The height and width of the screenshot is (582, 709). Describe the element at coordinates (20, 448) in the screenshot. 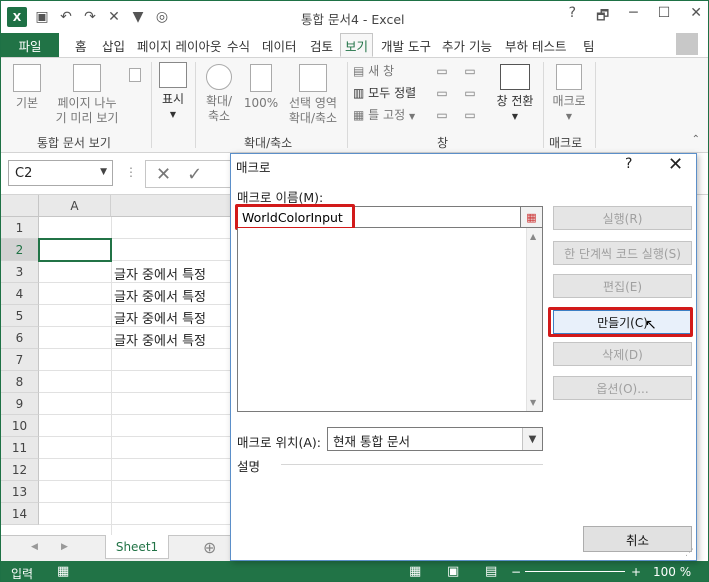

I see `row-header: 11` at that location.